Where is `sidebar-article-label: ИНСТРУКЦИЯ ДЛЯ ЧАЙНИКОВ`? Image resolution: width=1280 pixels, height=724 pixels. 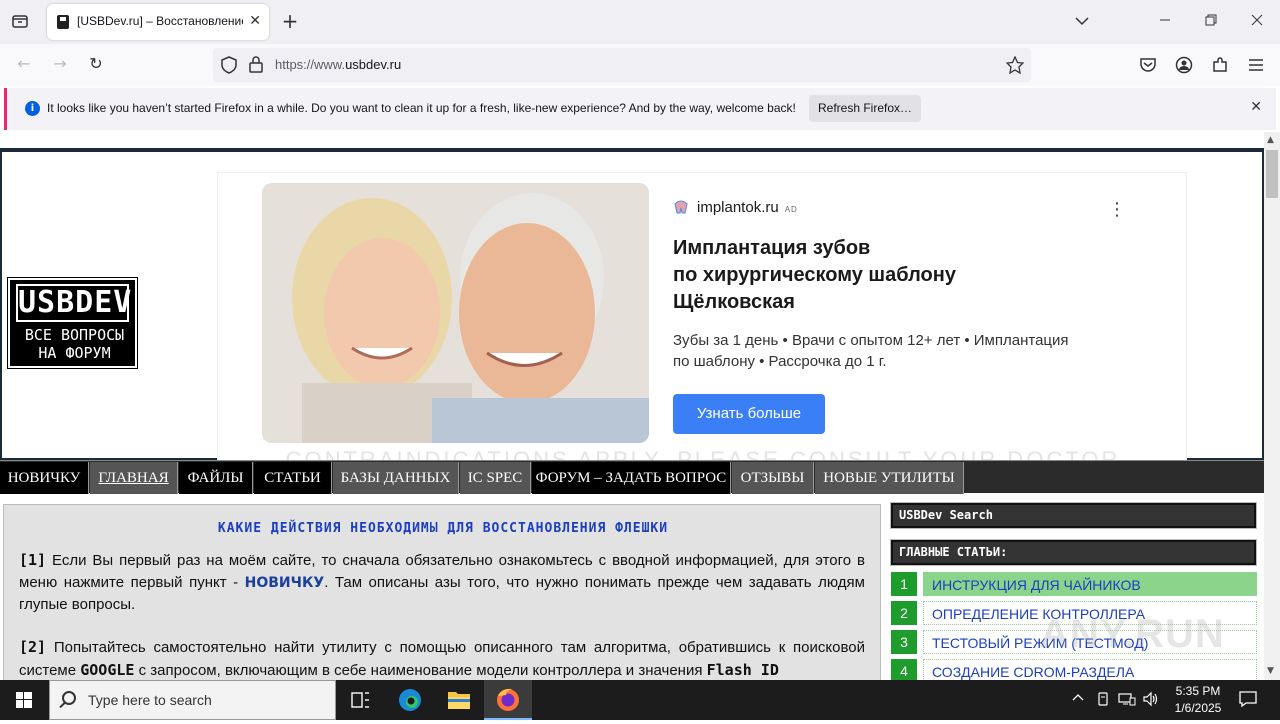 sidebar-article-label: ИНСТРУКЦИЯ ДЛЯ ЧАЙНИКОВ is located at coordinates (1090, 584).